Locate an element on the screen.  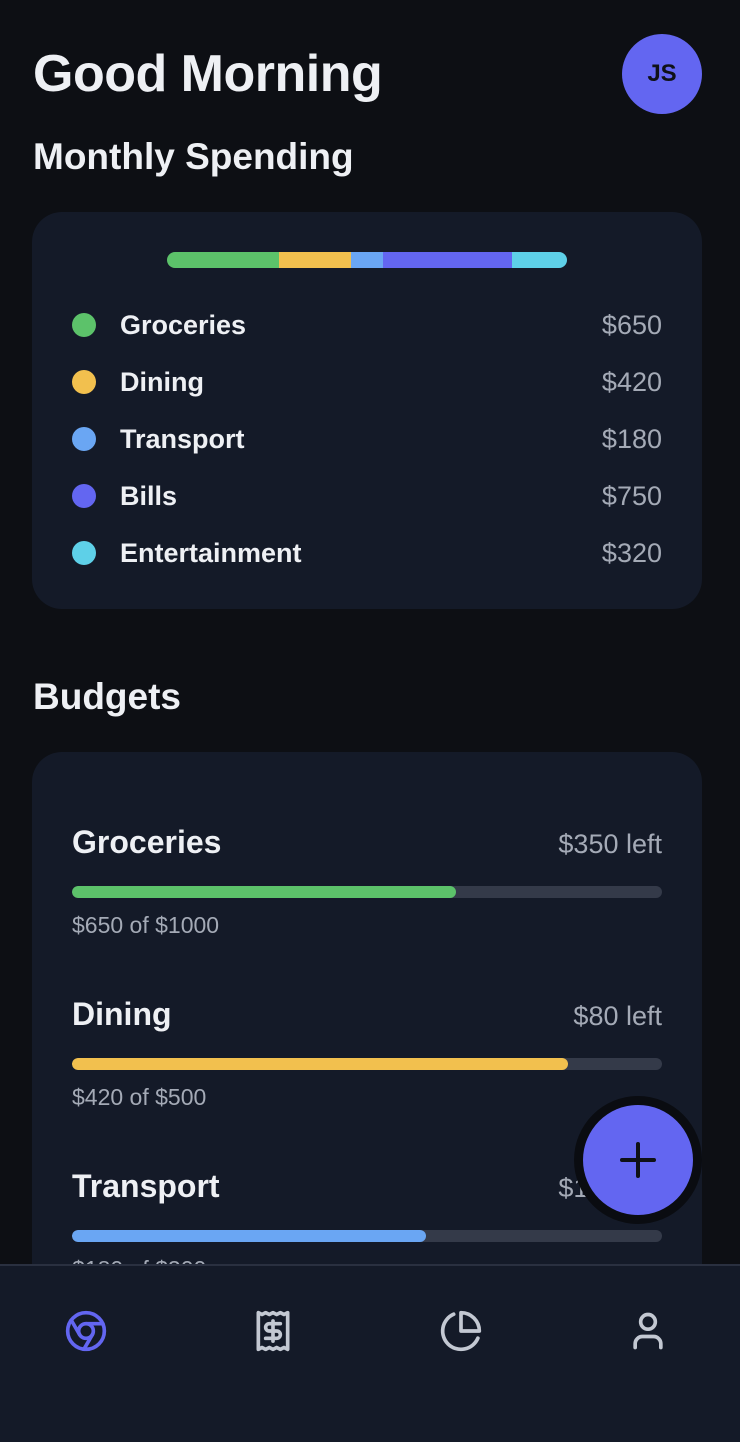
legend-amount: $750 is located at coordinates (631, 495).